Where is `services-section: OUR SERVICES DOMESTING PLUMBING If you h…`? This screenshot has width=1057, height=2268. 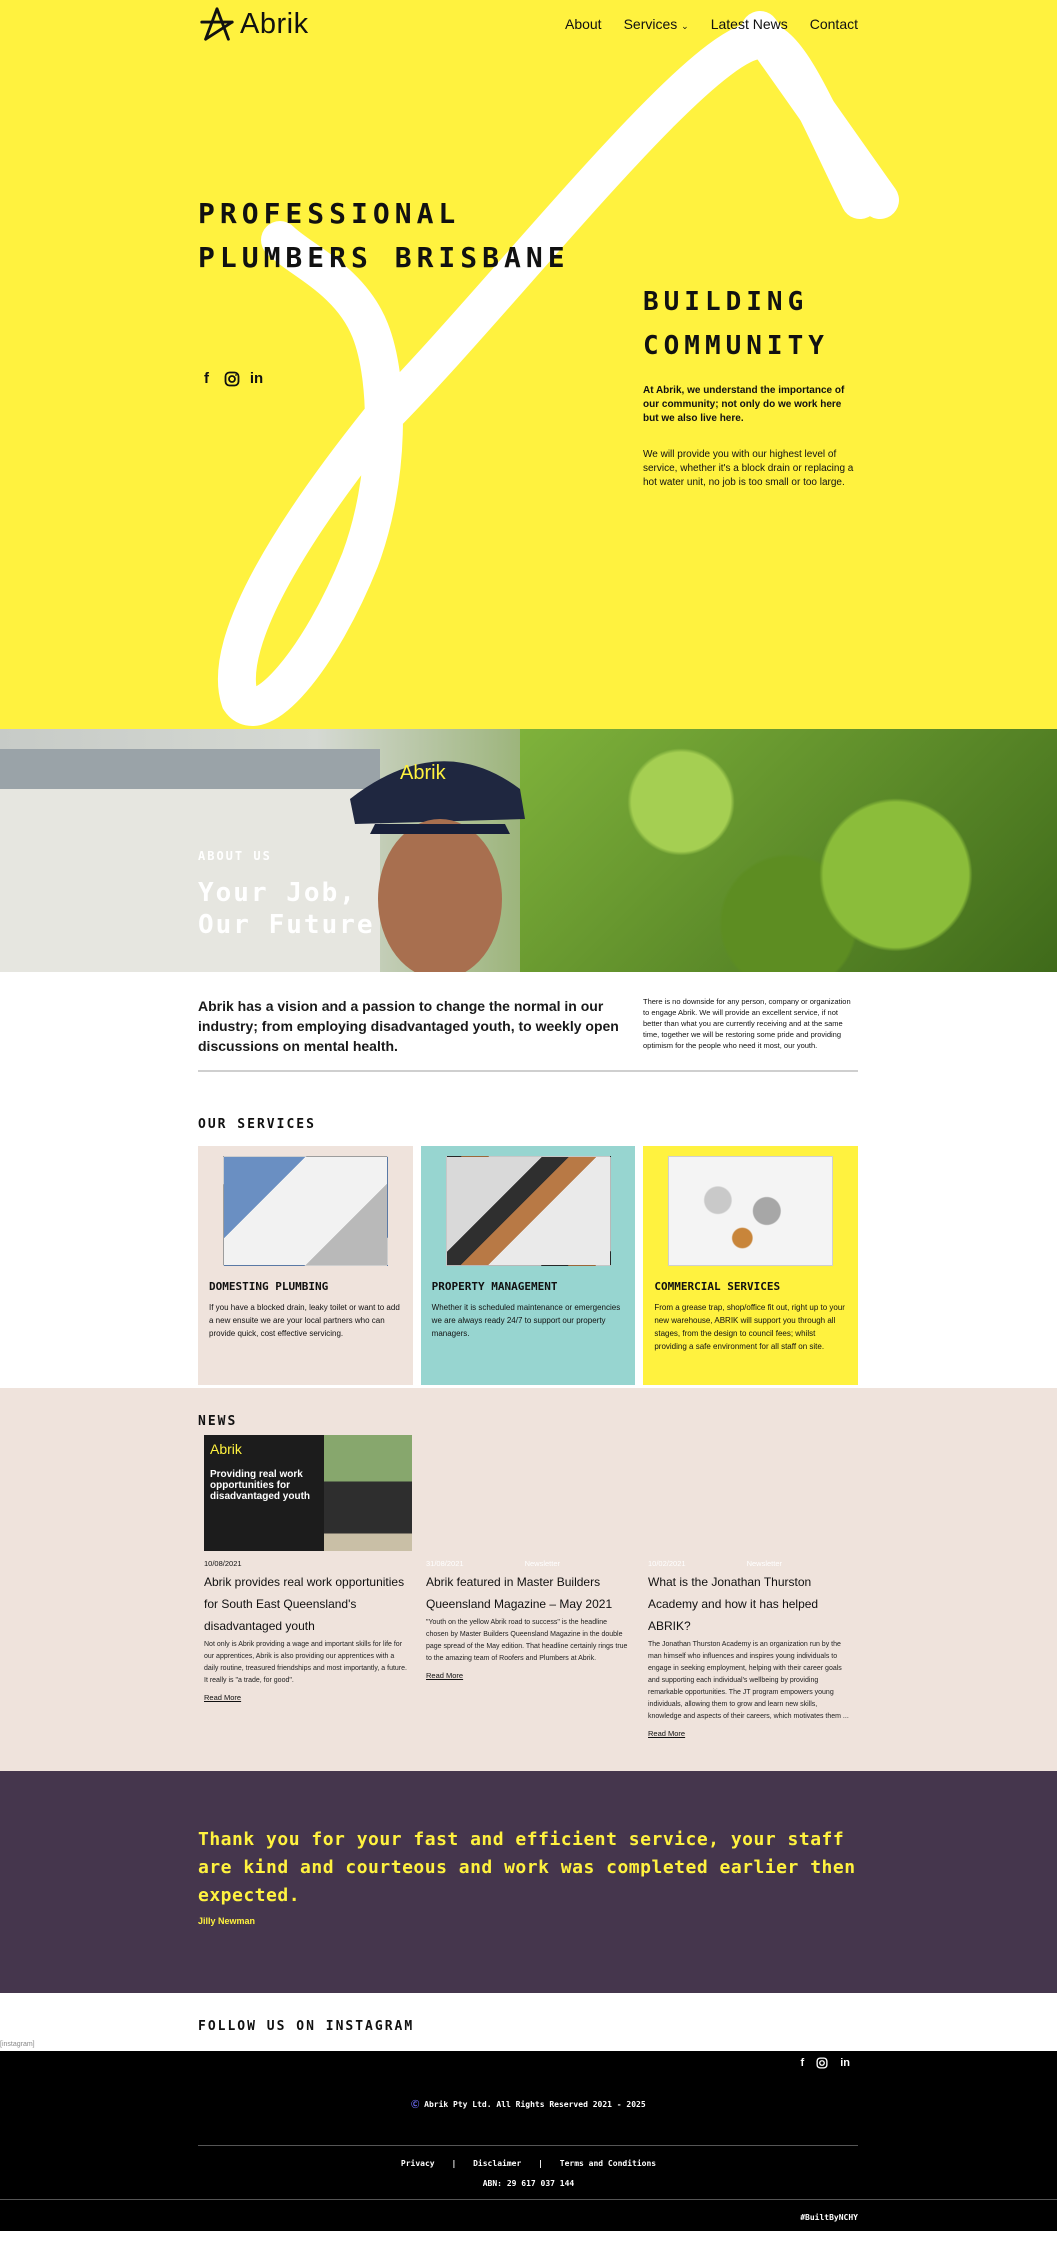 services-section: OUR SERVICES DOMESTING PLUMBING If you h… is located at coordinates (528, 1246).